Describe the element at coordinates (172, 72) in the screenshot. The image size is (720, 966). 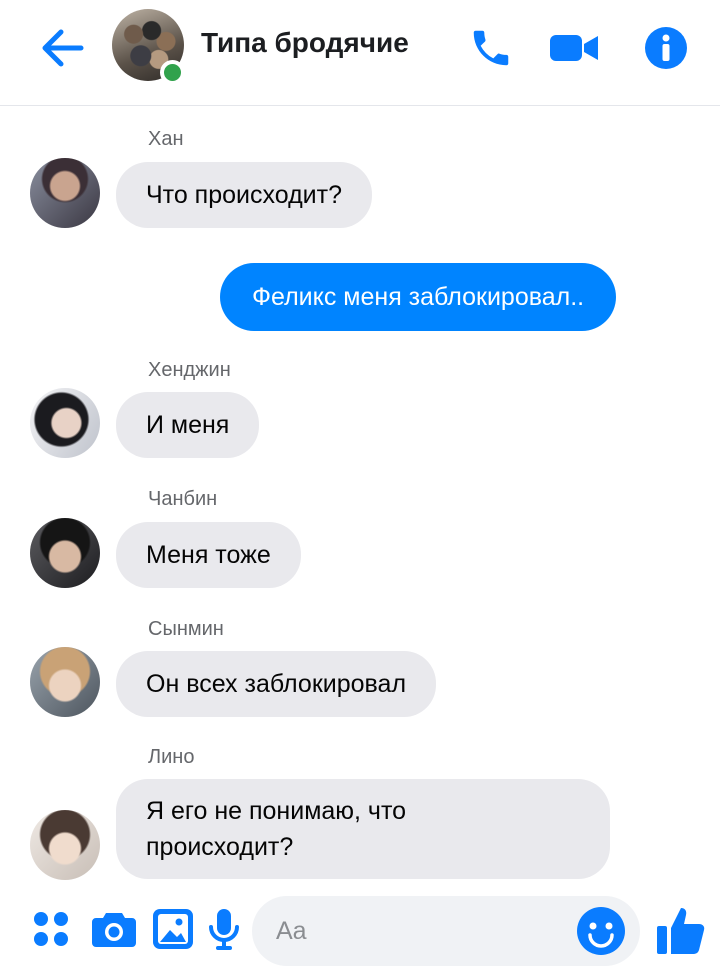
I see `online-status-indicator` at that location.